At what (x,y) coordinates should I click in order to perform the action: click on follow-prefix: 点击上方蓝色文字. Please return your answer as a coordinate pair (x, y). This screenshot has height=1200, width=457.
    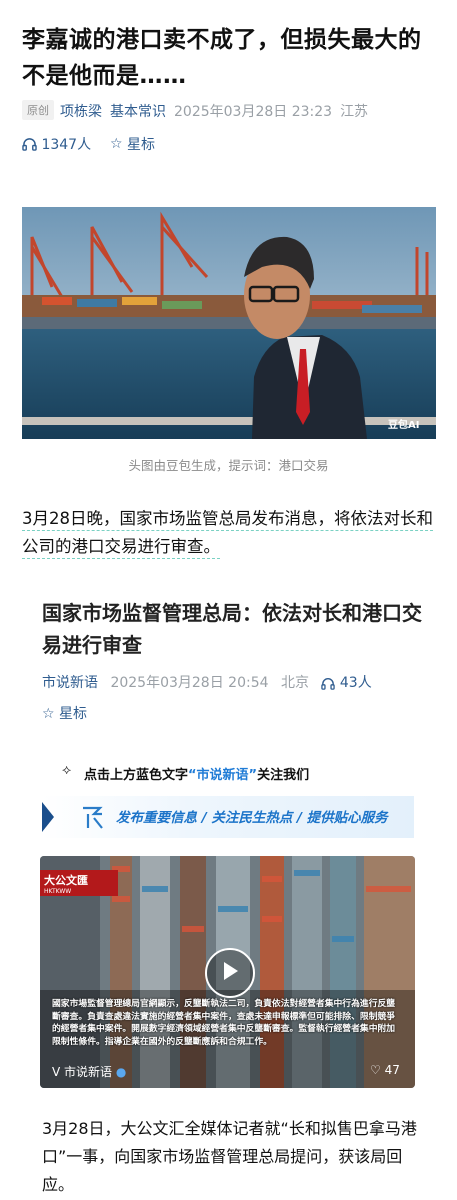
    Looking at the image, I should click on (136, 775).